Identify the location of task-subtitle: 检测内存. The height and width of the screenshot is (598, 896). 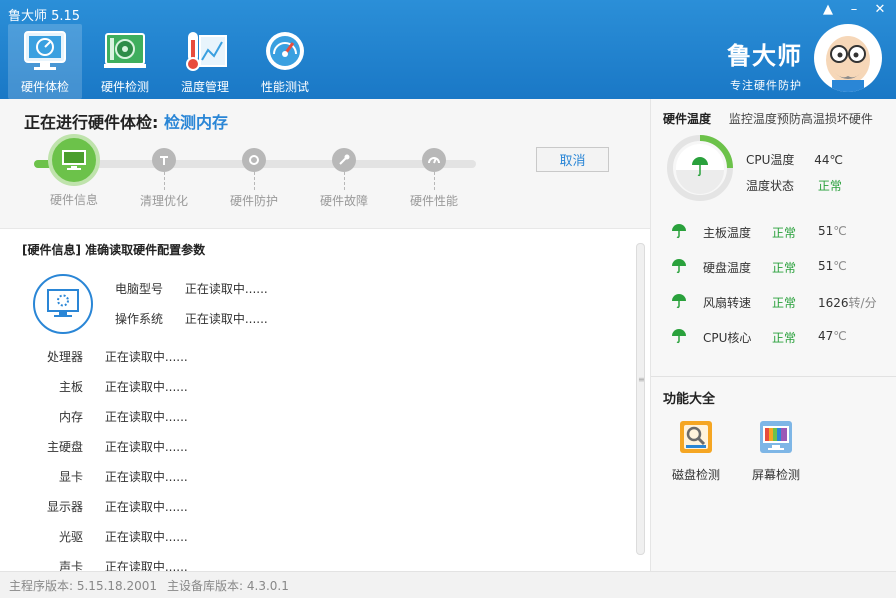
(195, 122).